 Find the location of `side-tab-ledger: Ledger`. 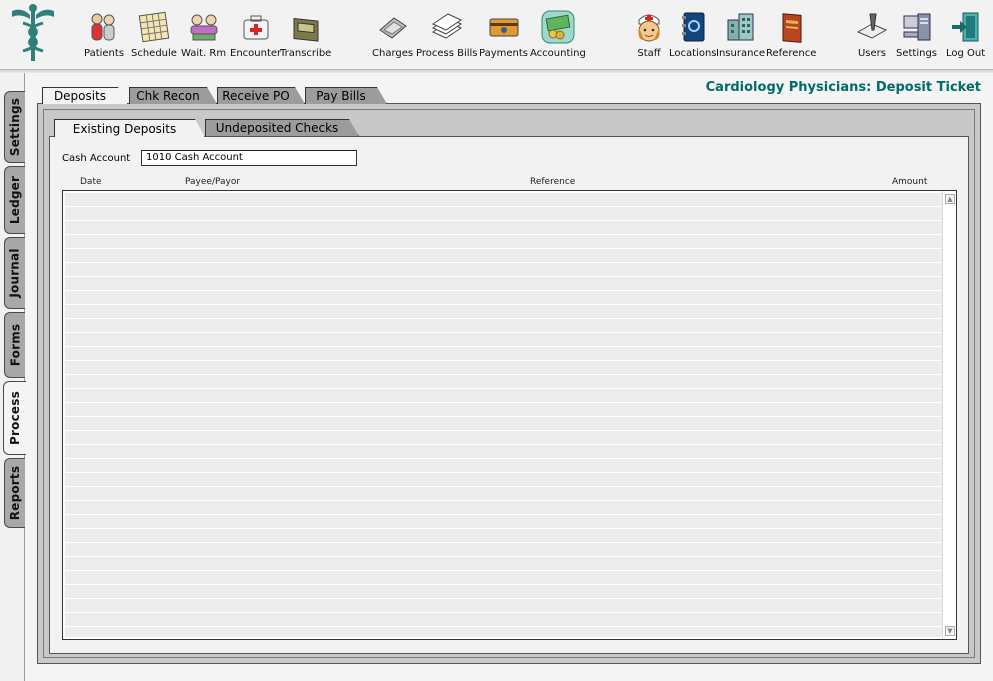

side-tab-ledger: Ledger is located at coordinates (14, 200).